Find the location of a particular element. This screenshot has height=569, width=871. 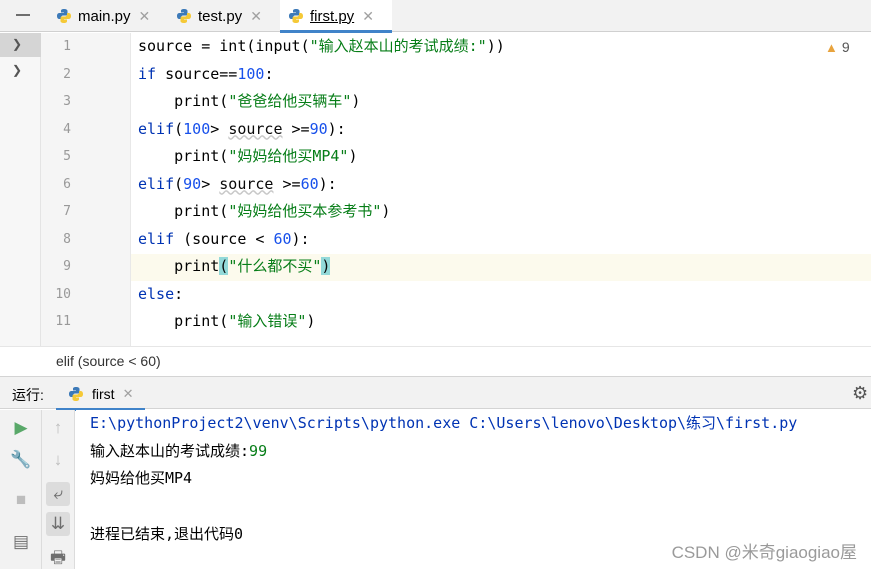

code-token: "妈妈给他买本参考书" is located at coordinates (305, 211).